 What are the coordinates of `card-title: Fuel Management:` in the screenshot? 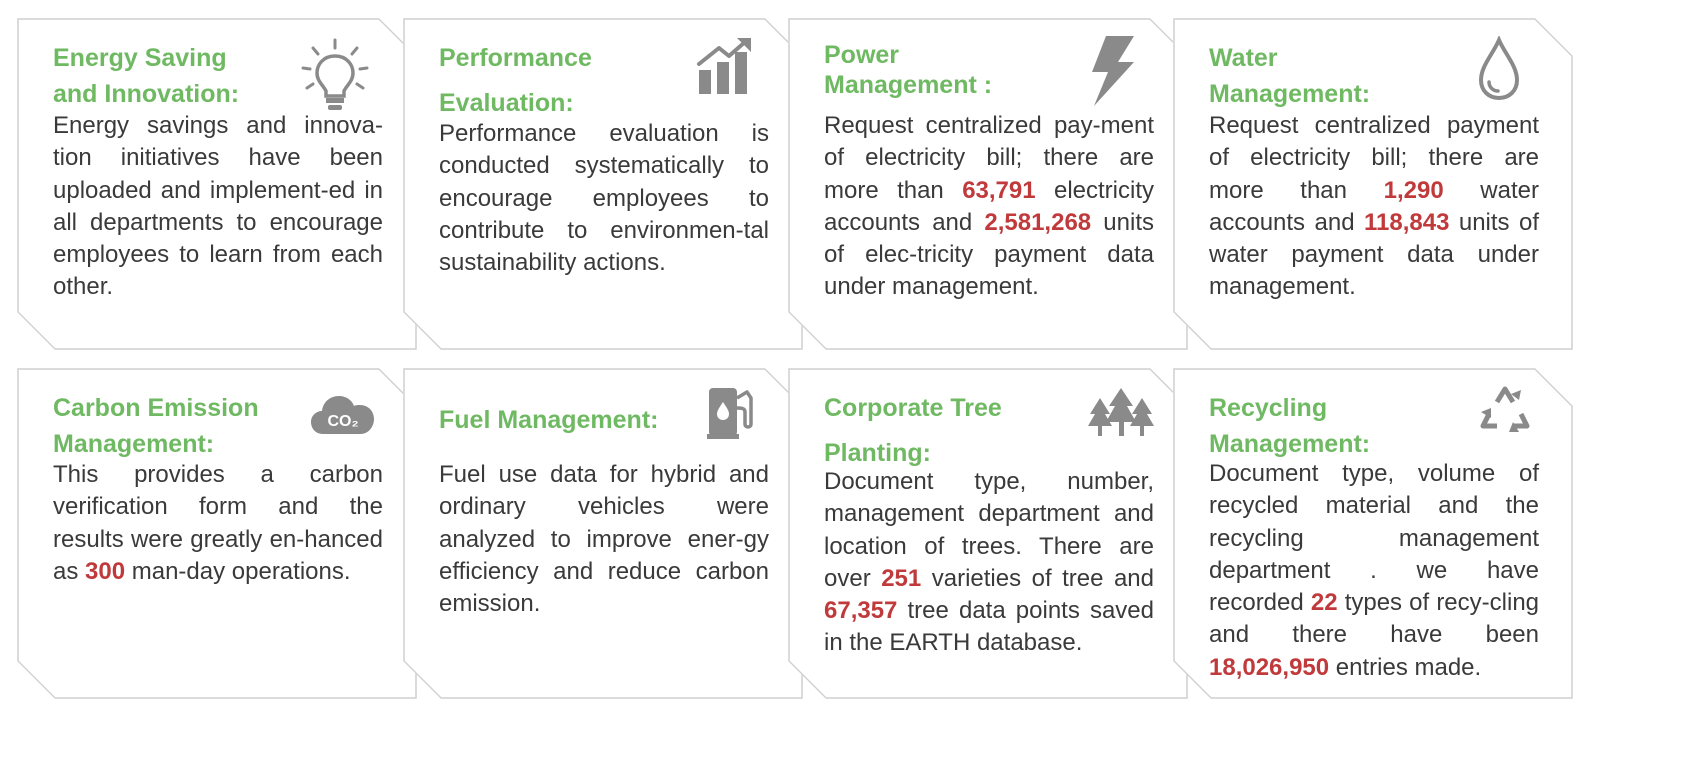 It's located at (549, 420).